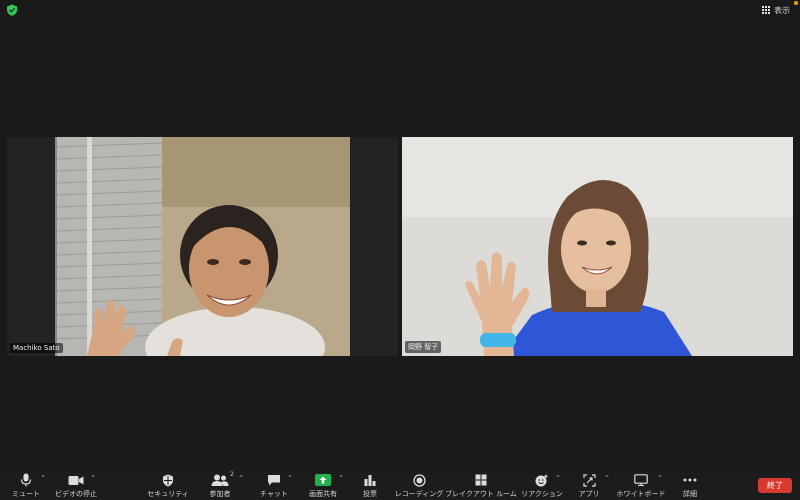 The image size is (800, 500). Describe the element at coordinates (222, 479) in the screenshot. I see `participants-icon: 2` at that location.